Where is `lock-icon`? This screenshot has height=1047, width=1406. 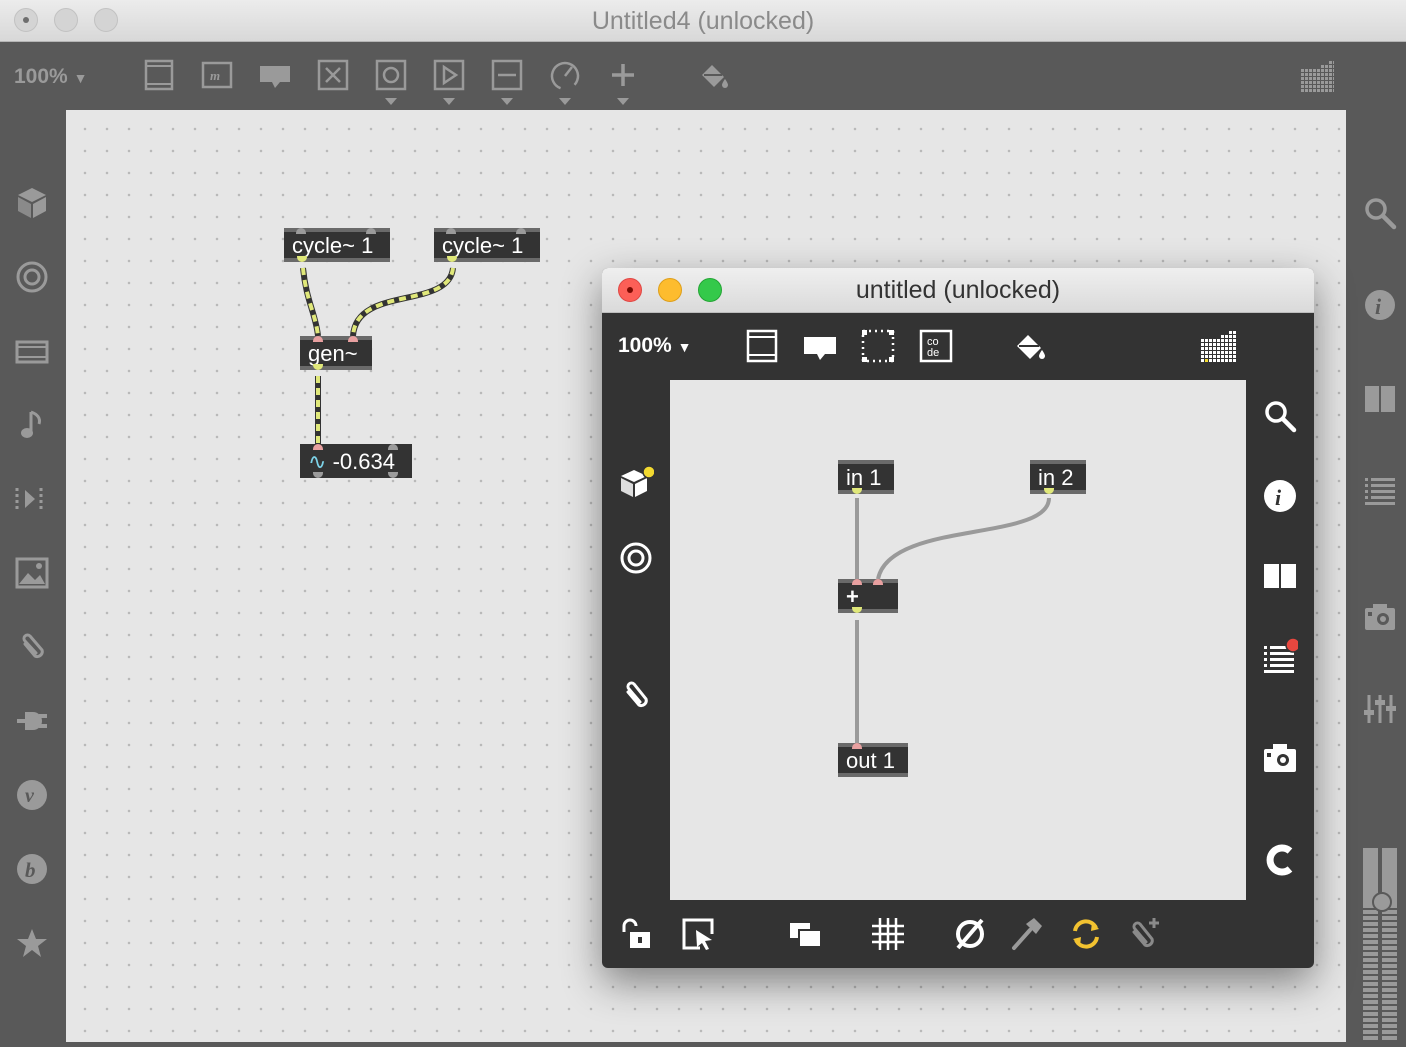
lock-icon is located at coordinates (636, 934).